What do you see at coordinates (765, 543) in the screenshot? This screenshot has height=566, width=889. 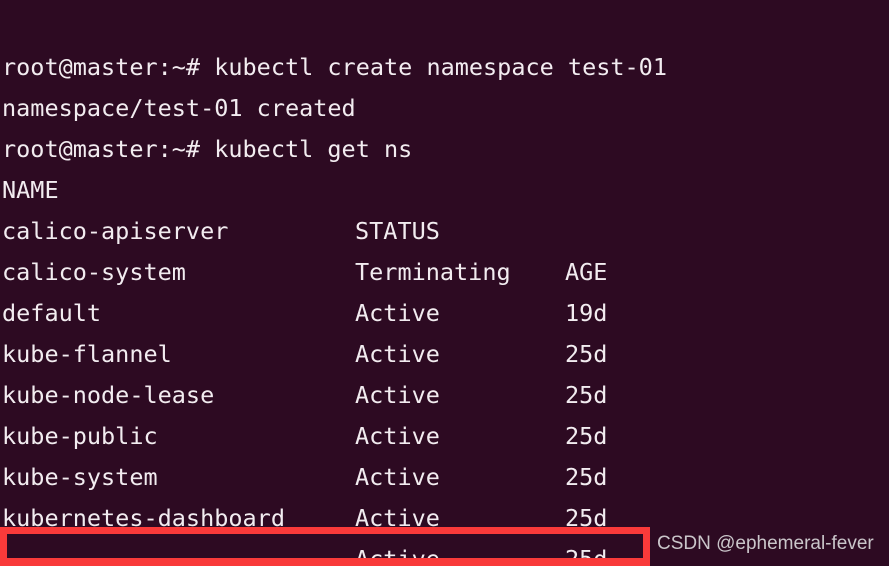 I see `watermark-text: CSDN @ephemeral-fever` at bounding box center [765, 543].